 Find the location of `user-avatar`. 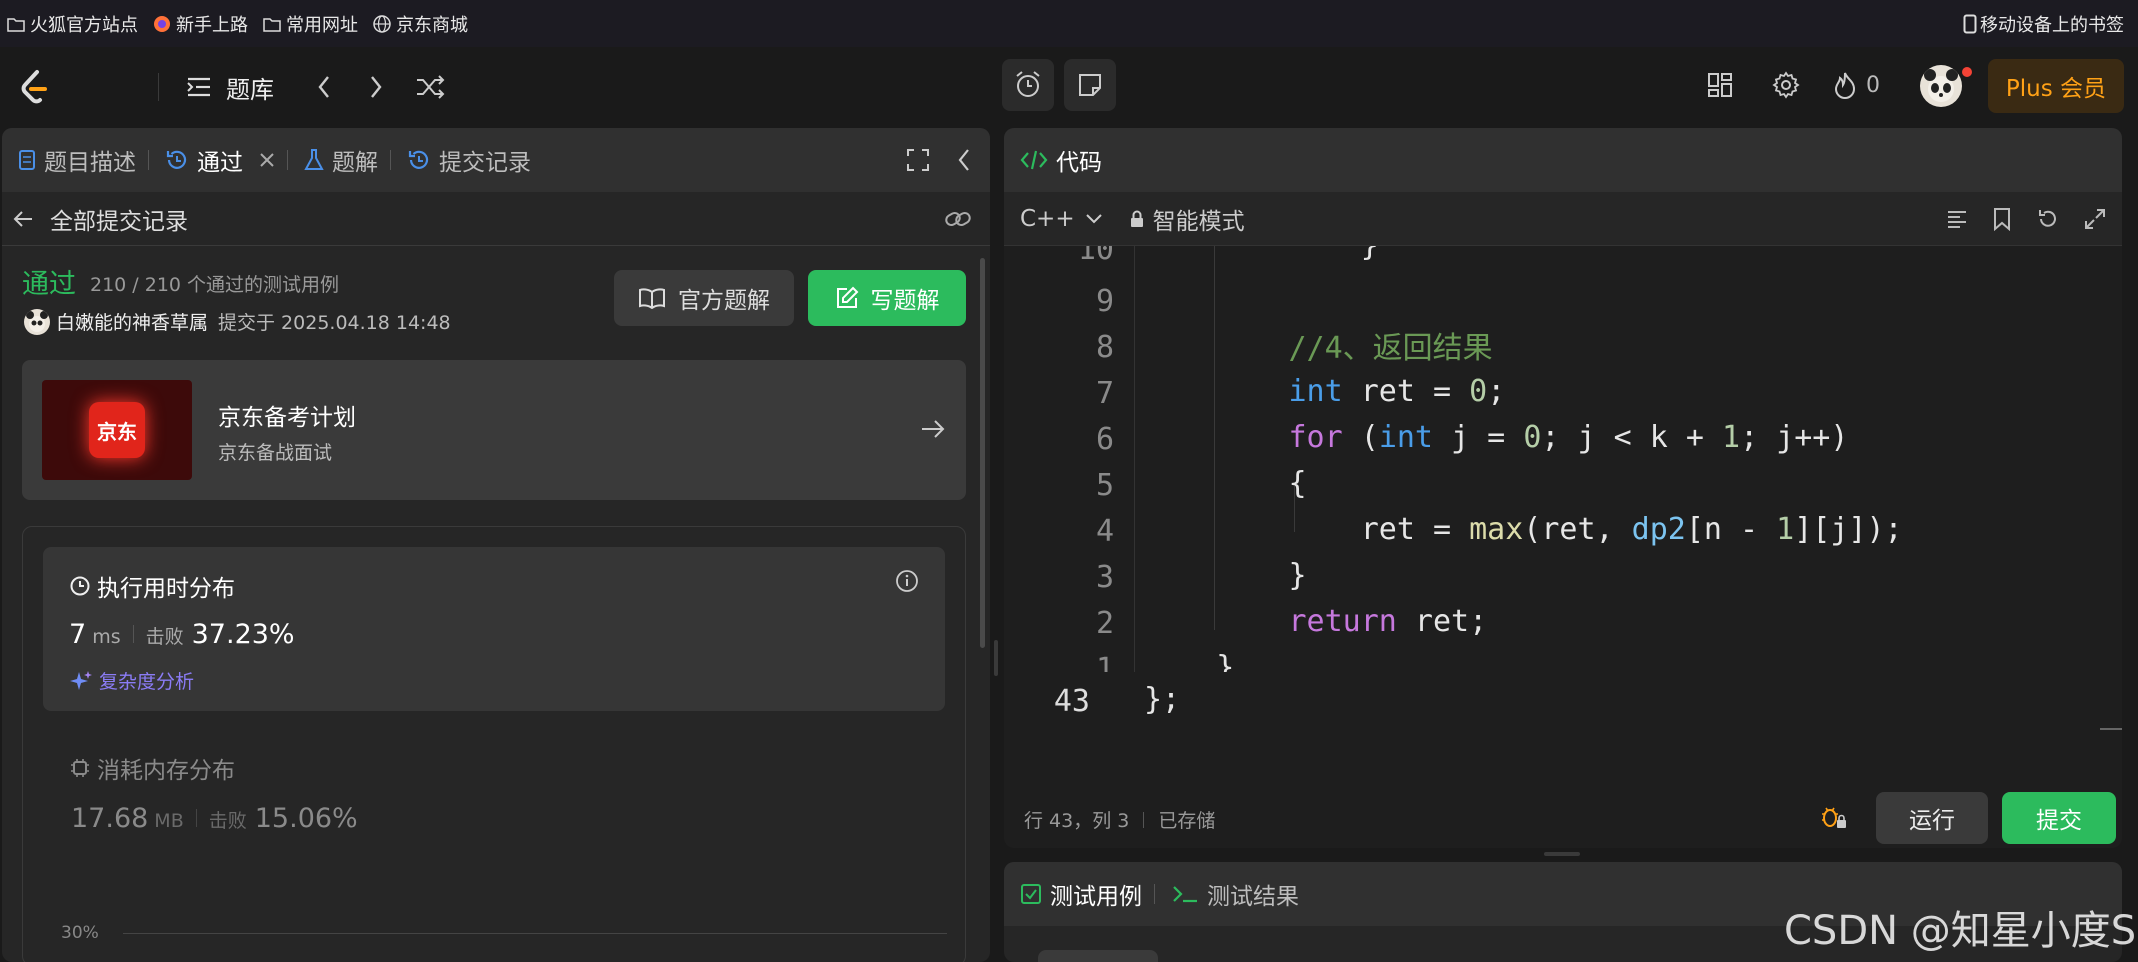

user-avatar is located at coordinates (37, 321).